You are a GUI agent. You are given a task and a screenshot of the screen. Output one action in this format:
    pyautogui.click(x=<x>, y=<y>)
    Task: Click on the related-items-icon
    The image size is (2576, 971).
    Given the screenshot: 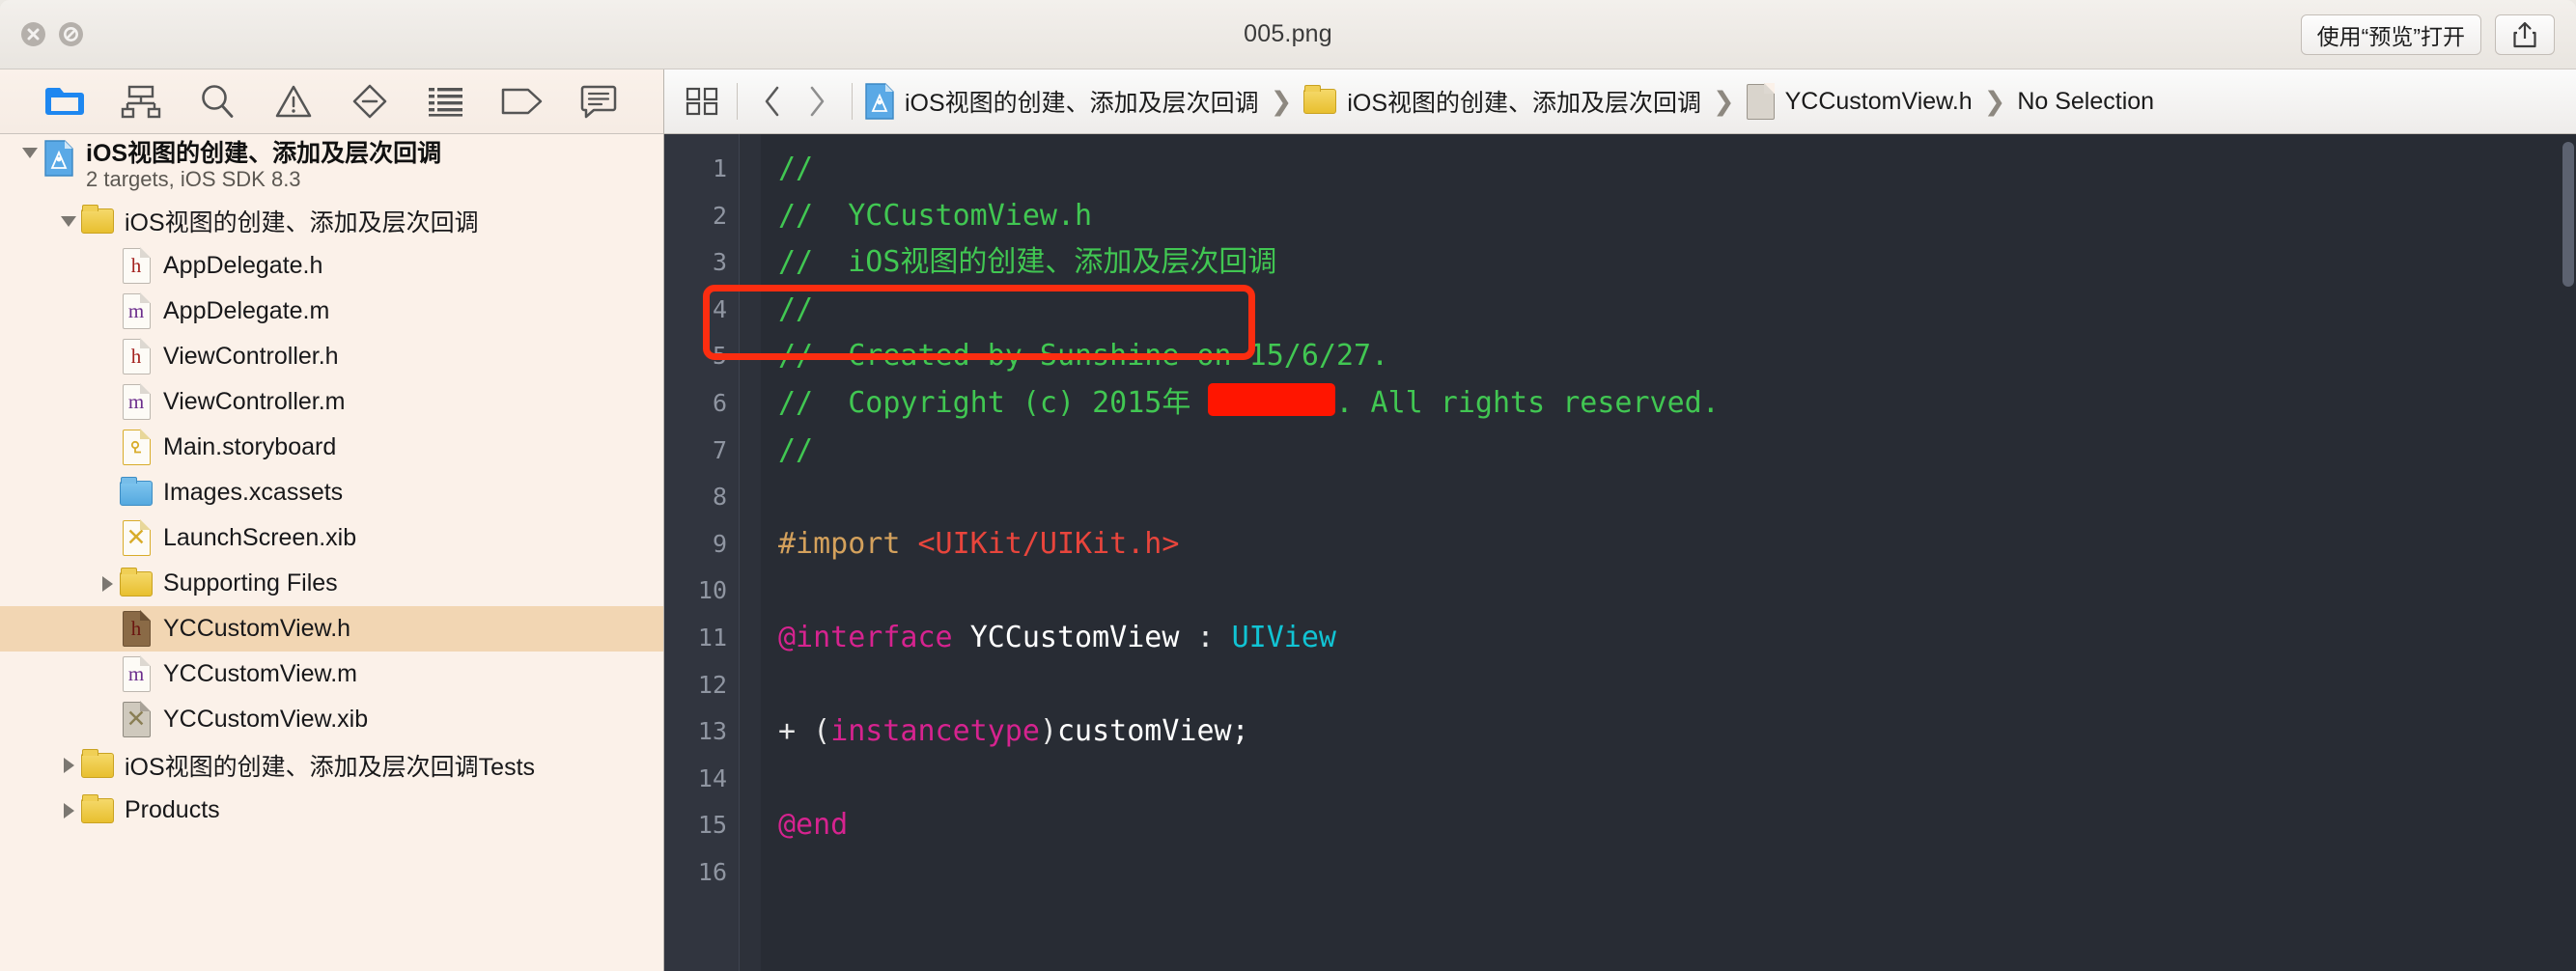 What is the action you would take?
    pyautogui.click(x=702, y=102)
    